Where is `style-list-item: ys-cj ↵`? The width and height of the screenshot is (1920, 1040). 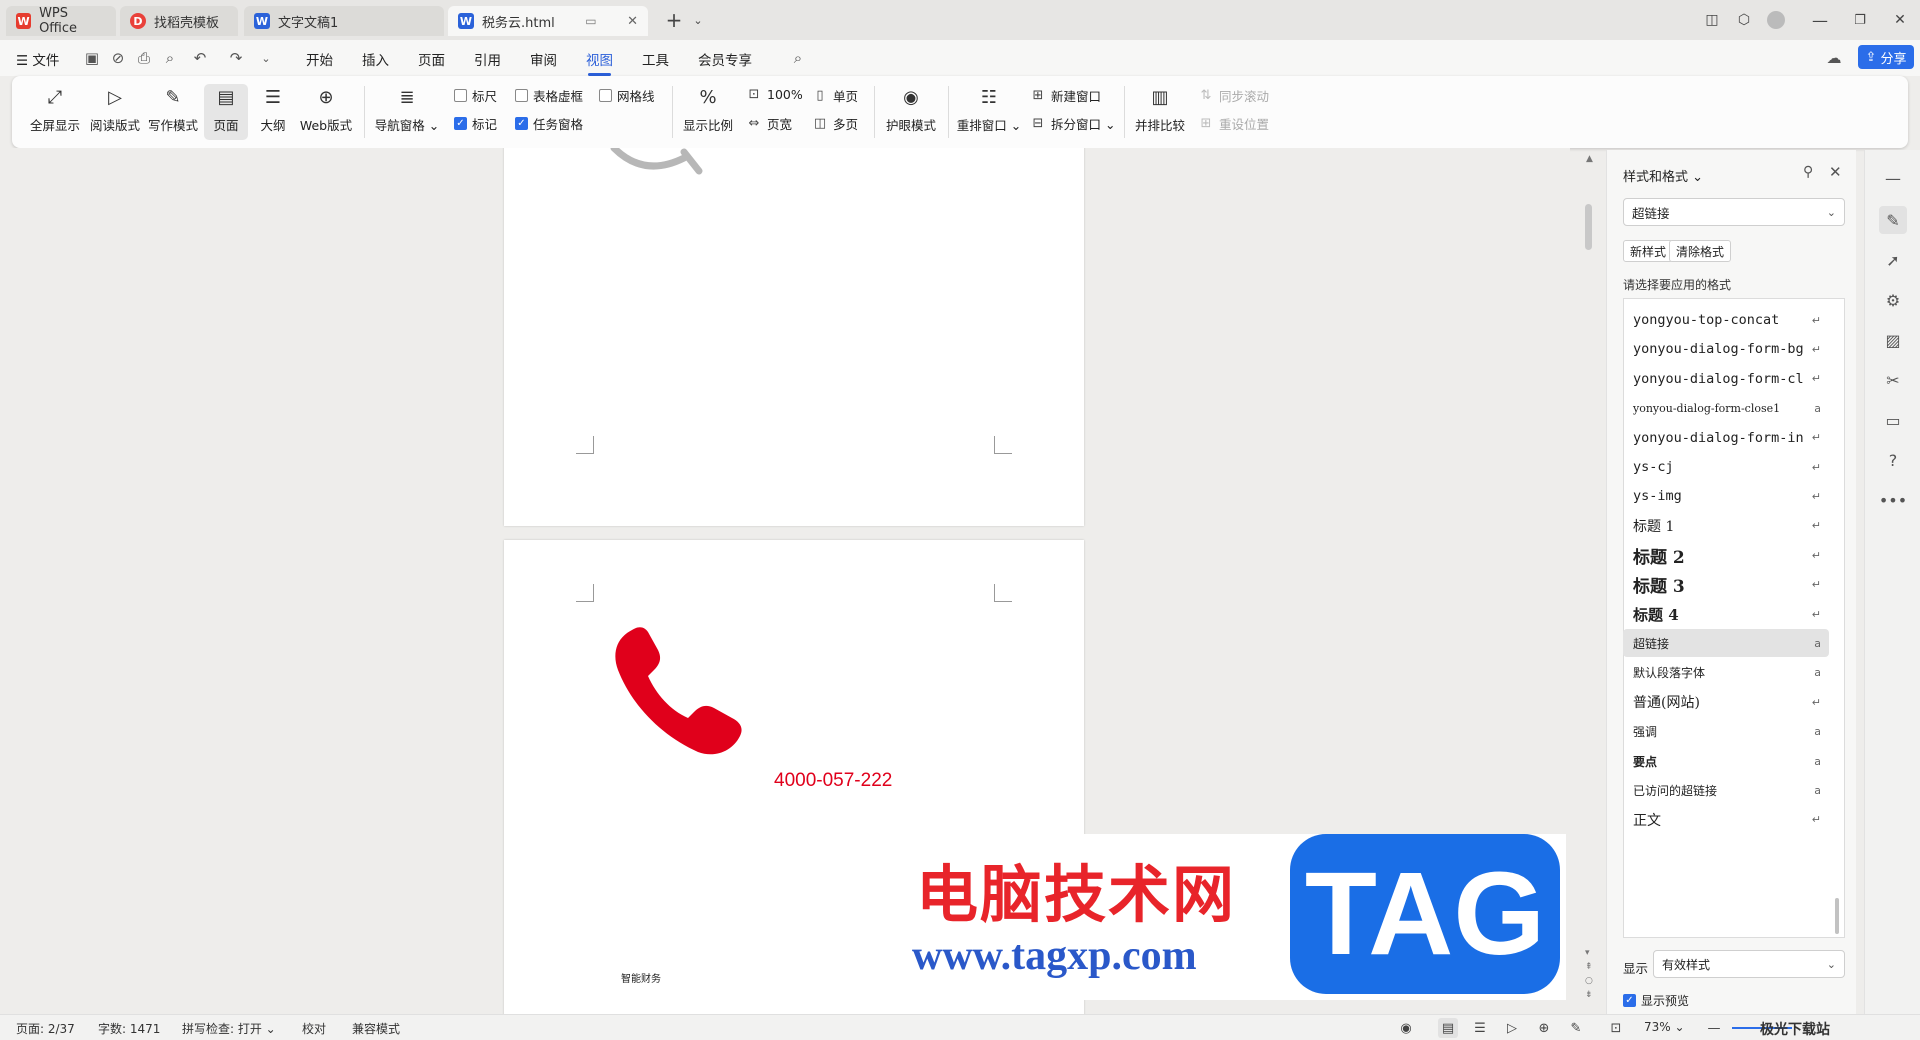 style-list-item: ys-cj ↵ is located at coordinates (1726, 467).